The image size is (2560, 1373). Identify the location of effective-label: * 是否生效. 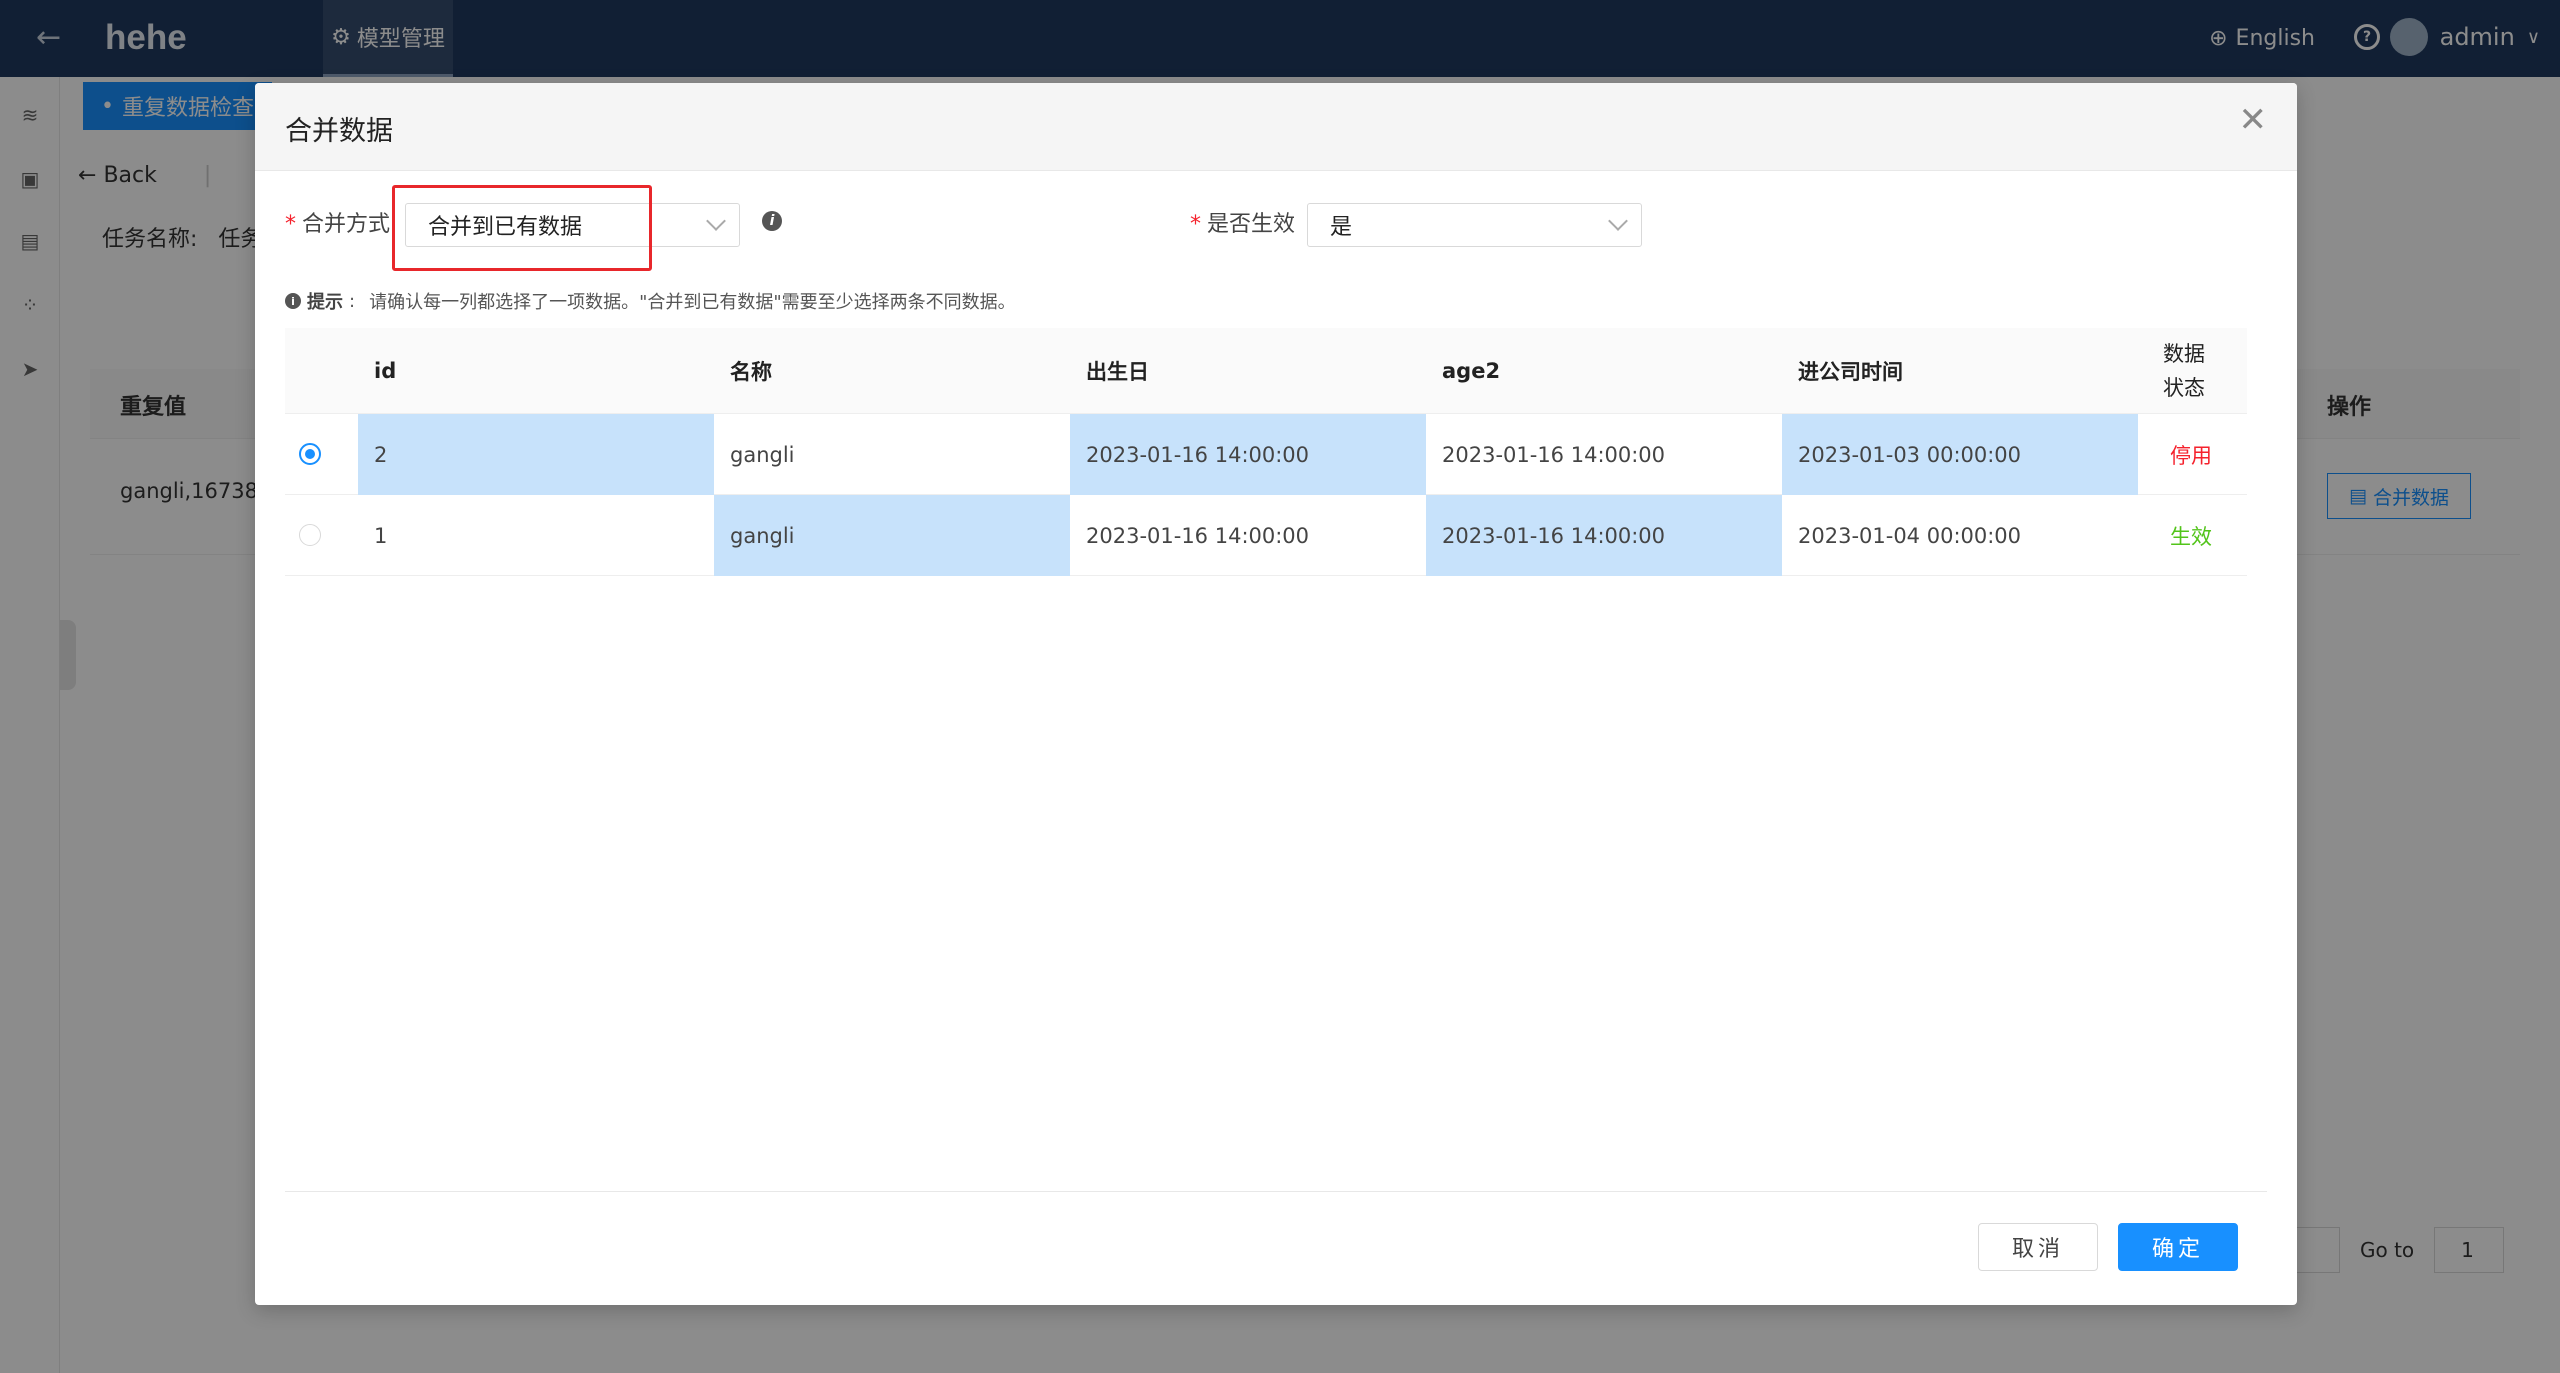
(1243, 224).